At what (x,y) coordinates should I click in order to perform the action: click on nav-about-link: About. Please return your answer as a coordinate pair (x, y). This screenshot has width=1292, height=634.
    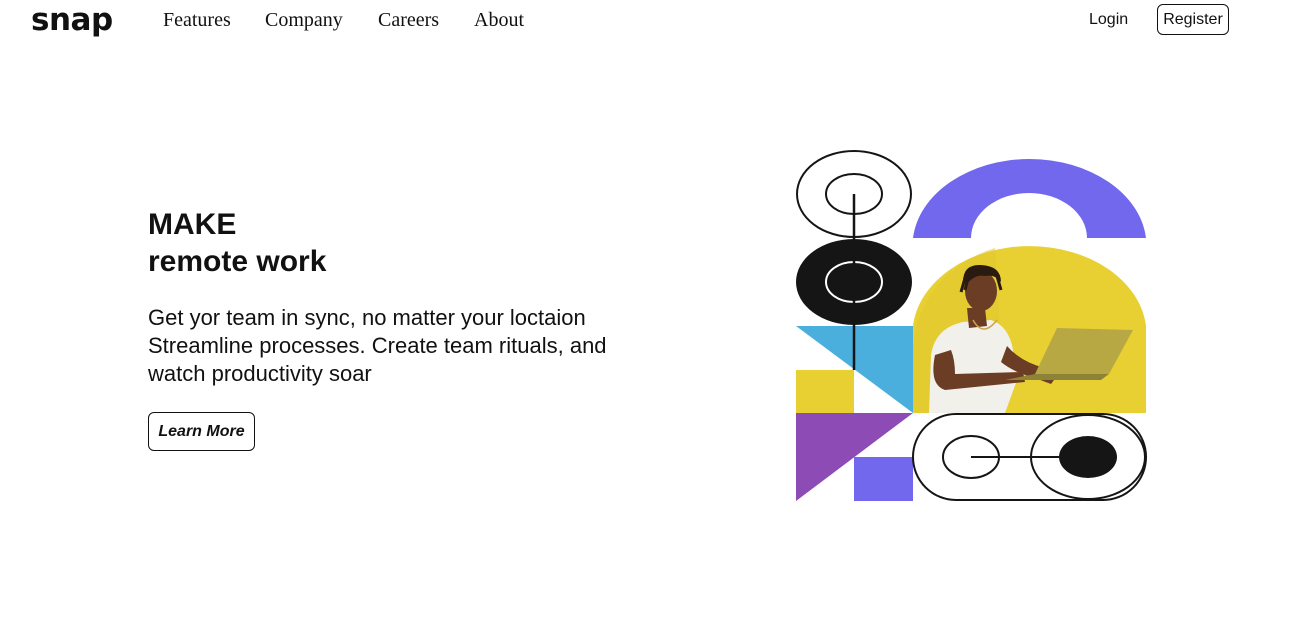
    Looking at the image, I should click on (499, 20).